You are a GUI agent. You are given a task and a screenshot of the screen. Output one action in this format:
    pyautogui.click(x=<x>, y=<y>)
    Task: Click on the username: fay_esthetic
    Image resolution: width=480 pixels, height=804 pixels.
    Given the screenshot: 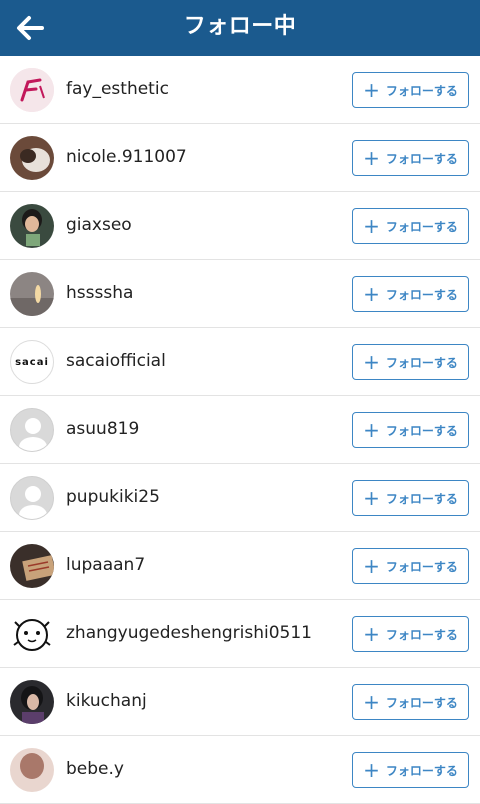 What is the action you would take?
    pyautogui.click(x=117, y=89)
    